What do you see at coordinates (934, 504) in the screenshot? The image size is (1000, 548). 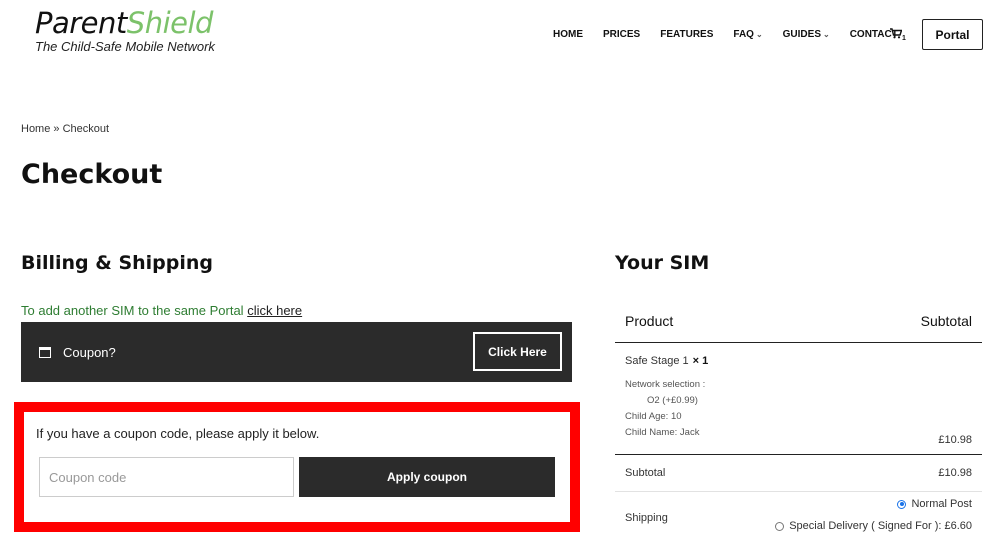 I see `shipping-option-normal-post: Normal Post` at bounding box center [934, 504].